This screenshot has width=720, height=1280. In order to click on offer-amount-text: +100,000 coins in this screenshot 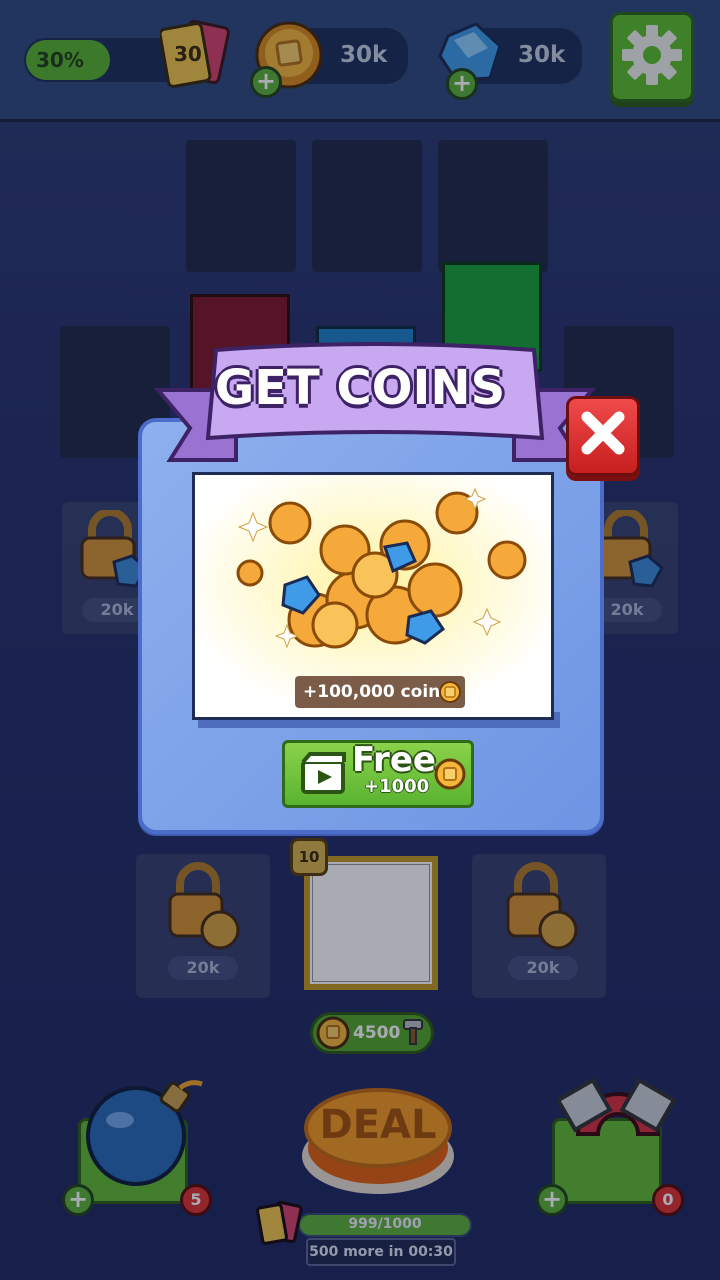, I will do `click(377, 692)`.